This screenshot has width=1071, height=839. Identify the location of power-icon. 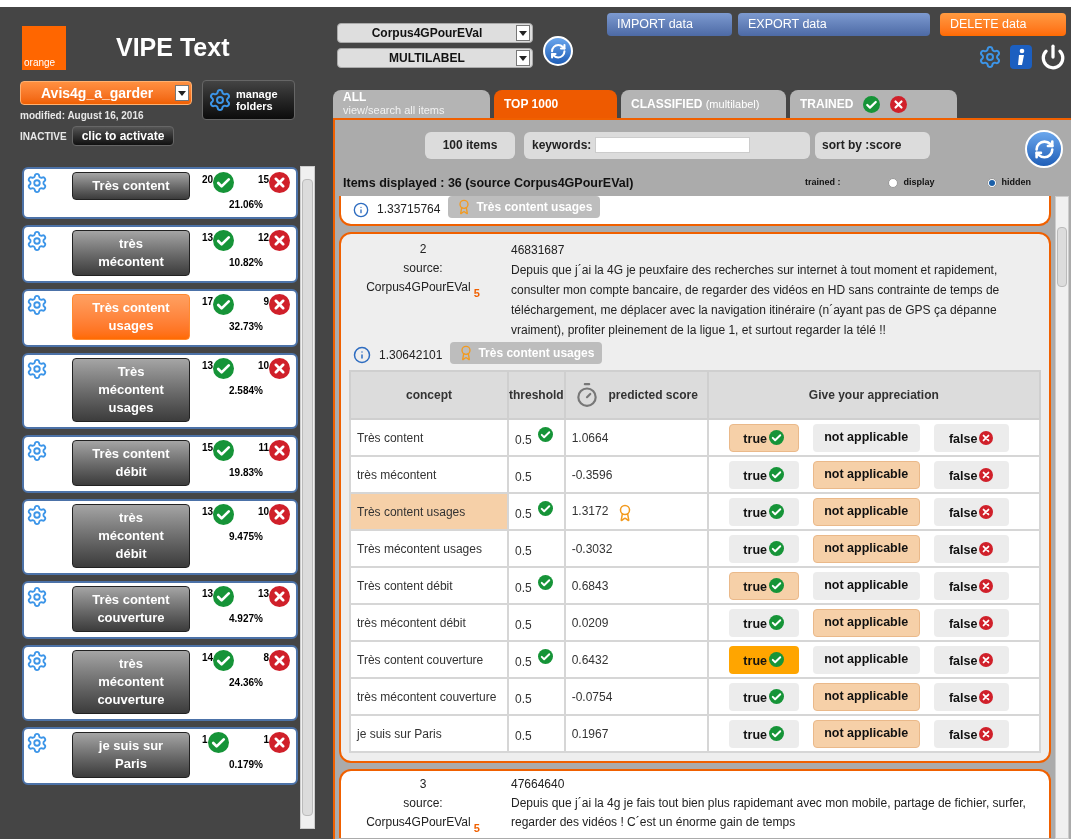
(1053, 57).